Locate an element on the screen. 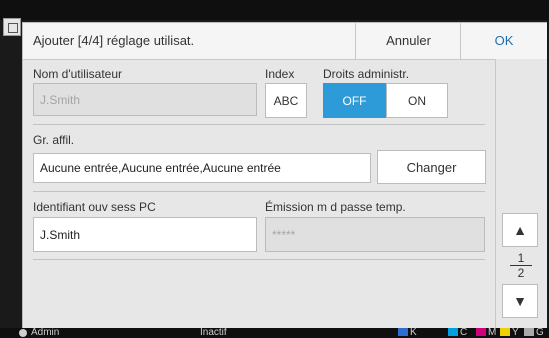 The height and width of the screenshot is (338, 549). ink-cyan-icon is located at coordinates (453, 332).